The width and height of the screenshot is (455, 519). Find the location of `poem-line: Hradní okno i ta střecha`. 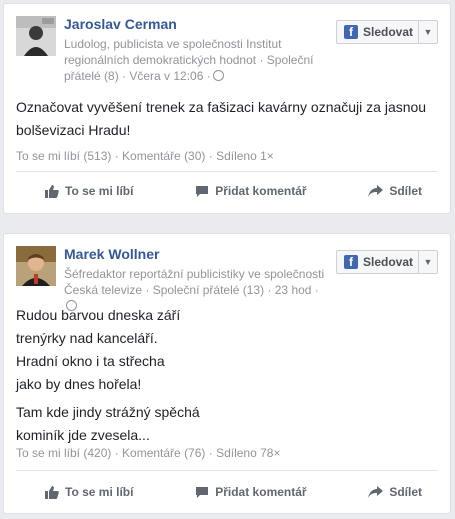

poem-line: Hradní okno i ta střecha is located at coordinates (90, 361).